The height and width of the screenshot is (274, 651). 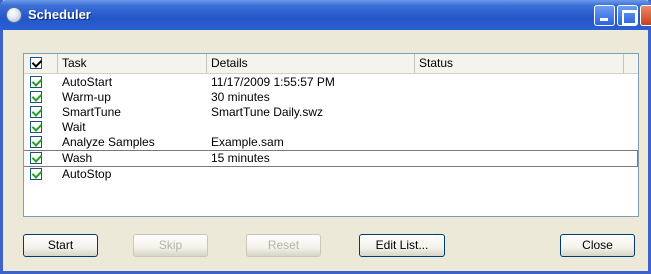 I want to click on details-cell: SmartTune Daily.swz, so click(x=267, y=112).